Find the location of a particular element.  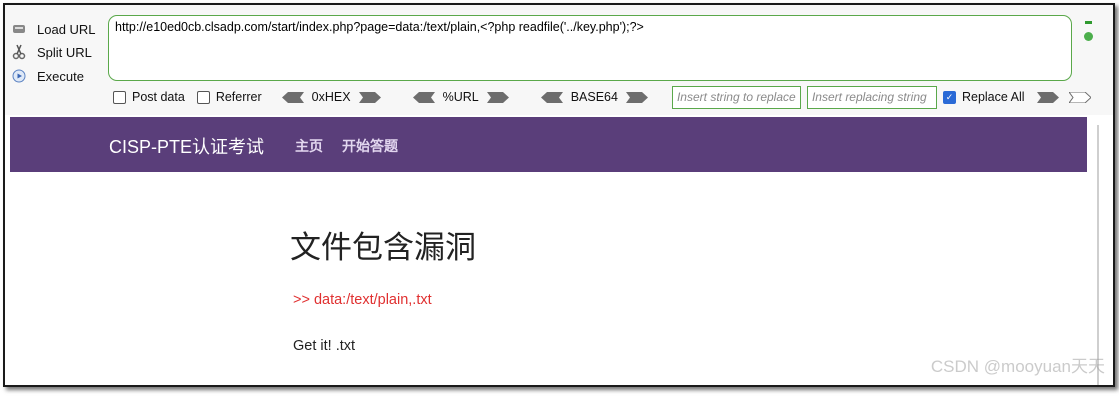

hex-label: 0xHEX is located at coordinates (331, 97).